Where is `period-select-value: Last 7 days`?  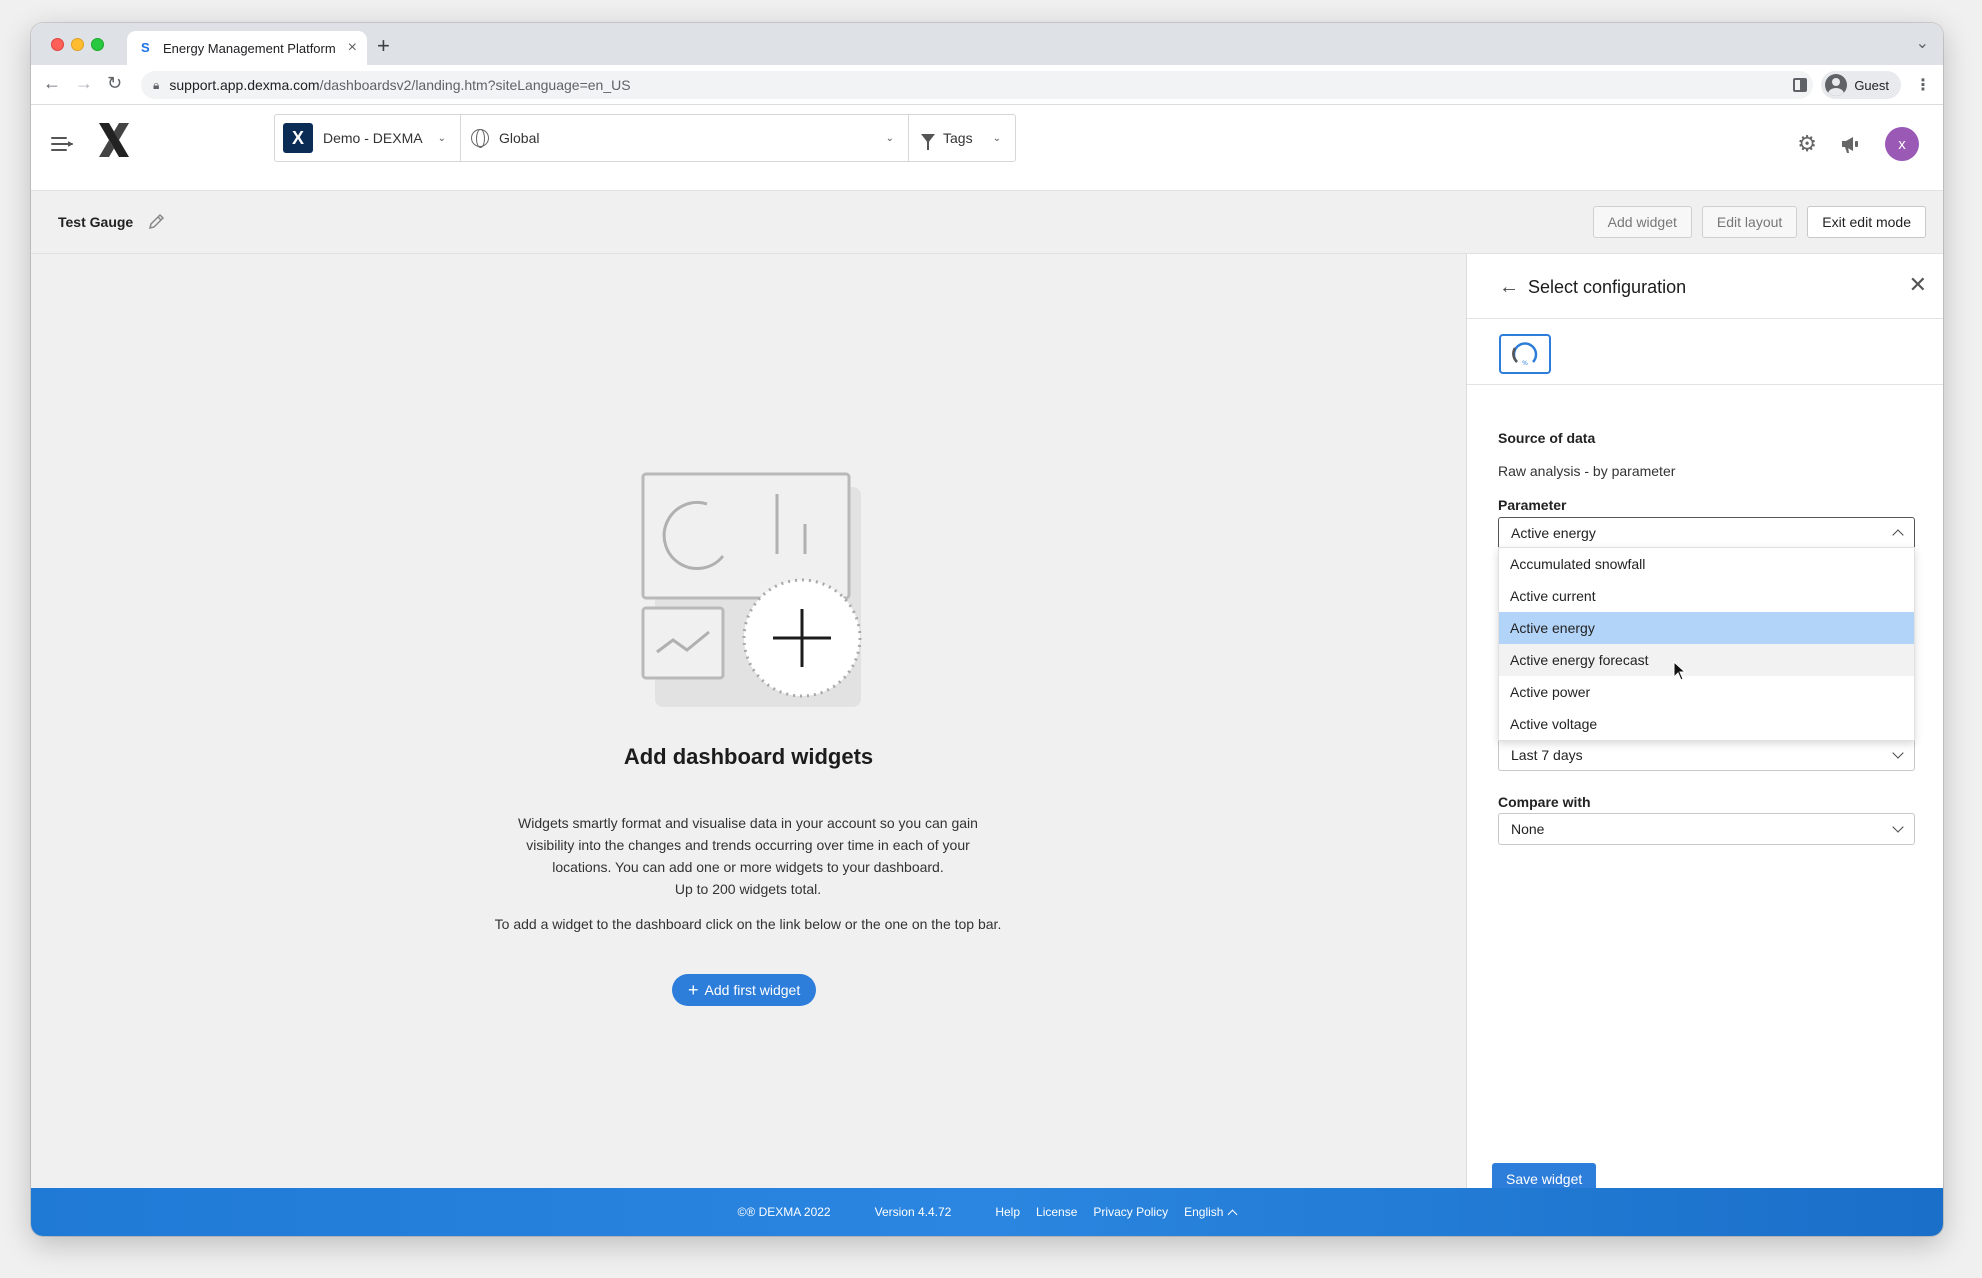
period-select-value: Last 7 days is located at coordinates (1547, 755).